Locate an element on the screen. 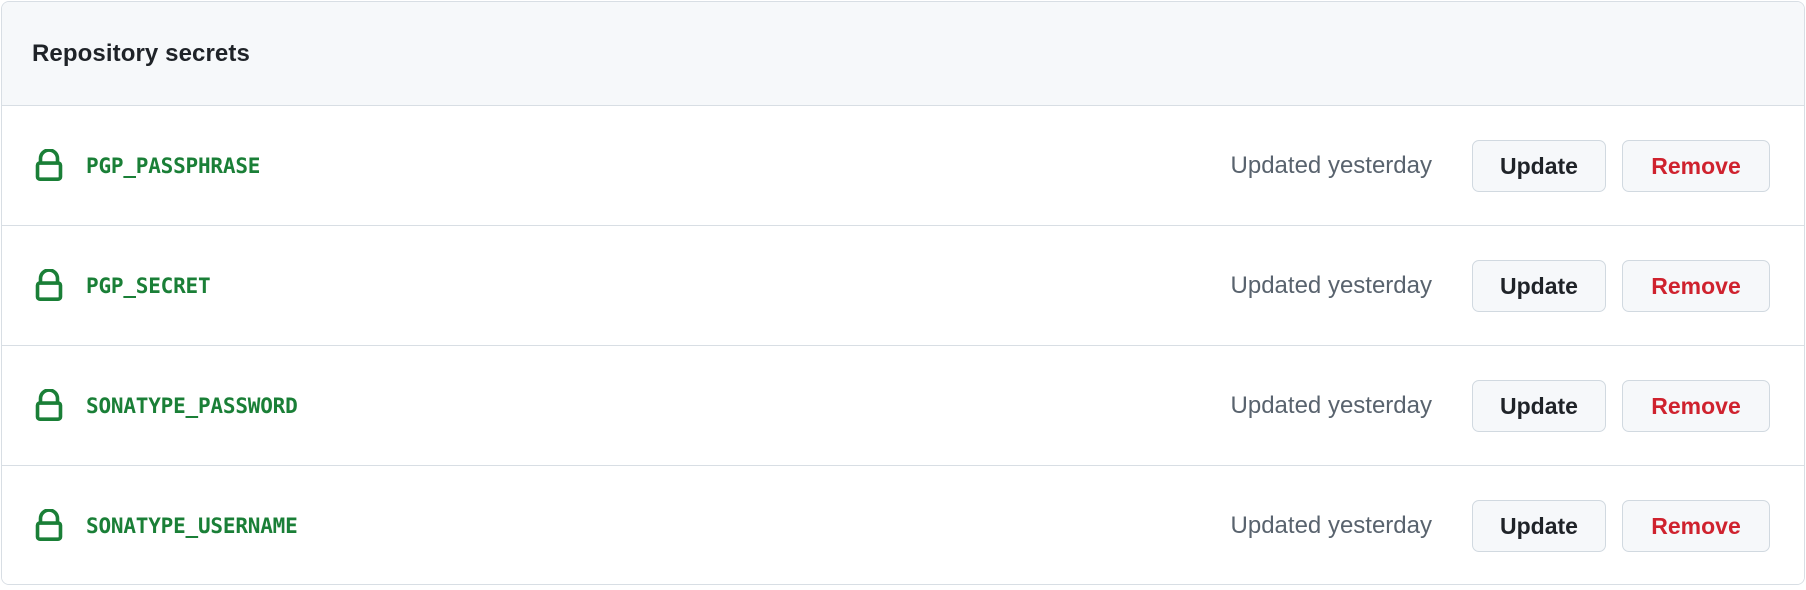  secret-name: PGP_PASSPHRASE is located at coordinates (173, 165).